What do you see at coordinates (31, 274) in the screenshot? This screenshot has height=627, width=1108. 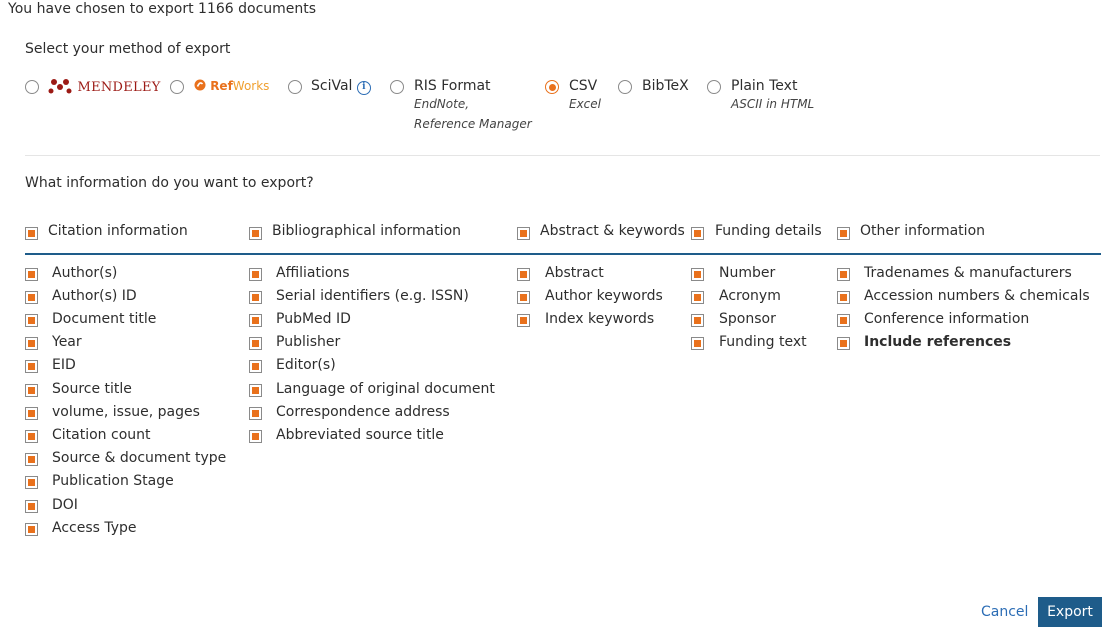 I see `checkbox-authors` at bounding box center [31, 274].